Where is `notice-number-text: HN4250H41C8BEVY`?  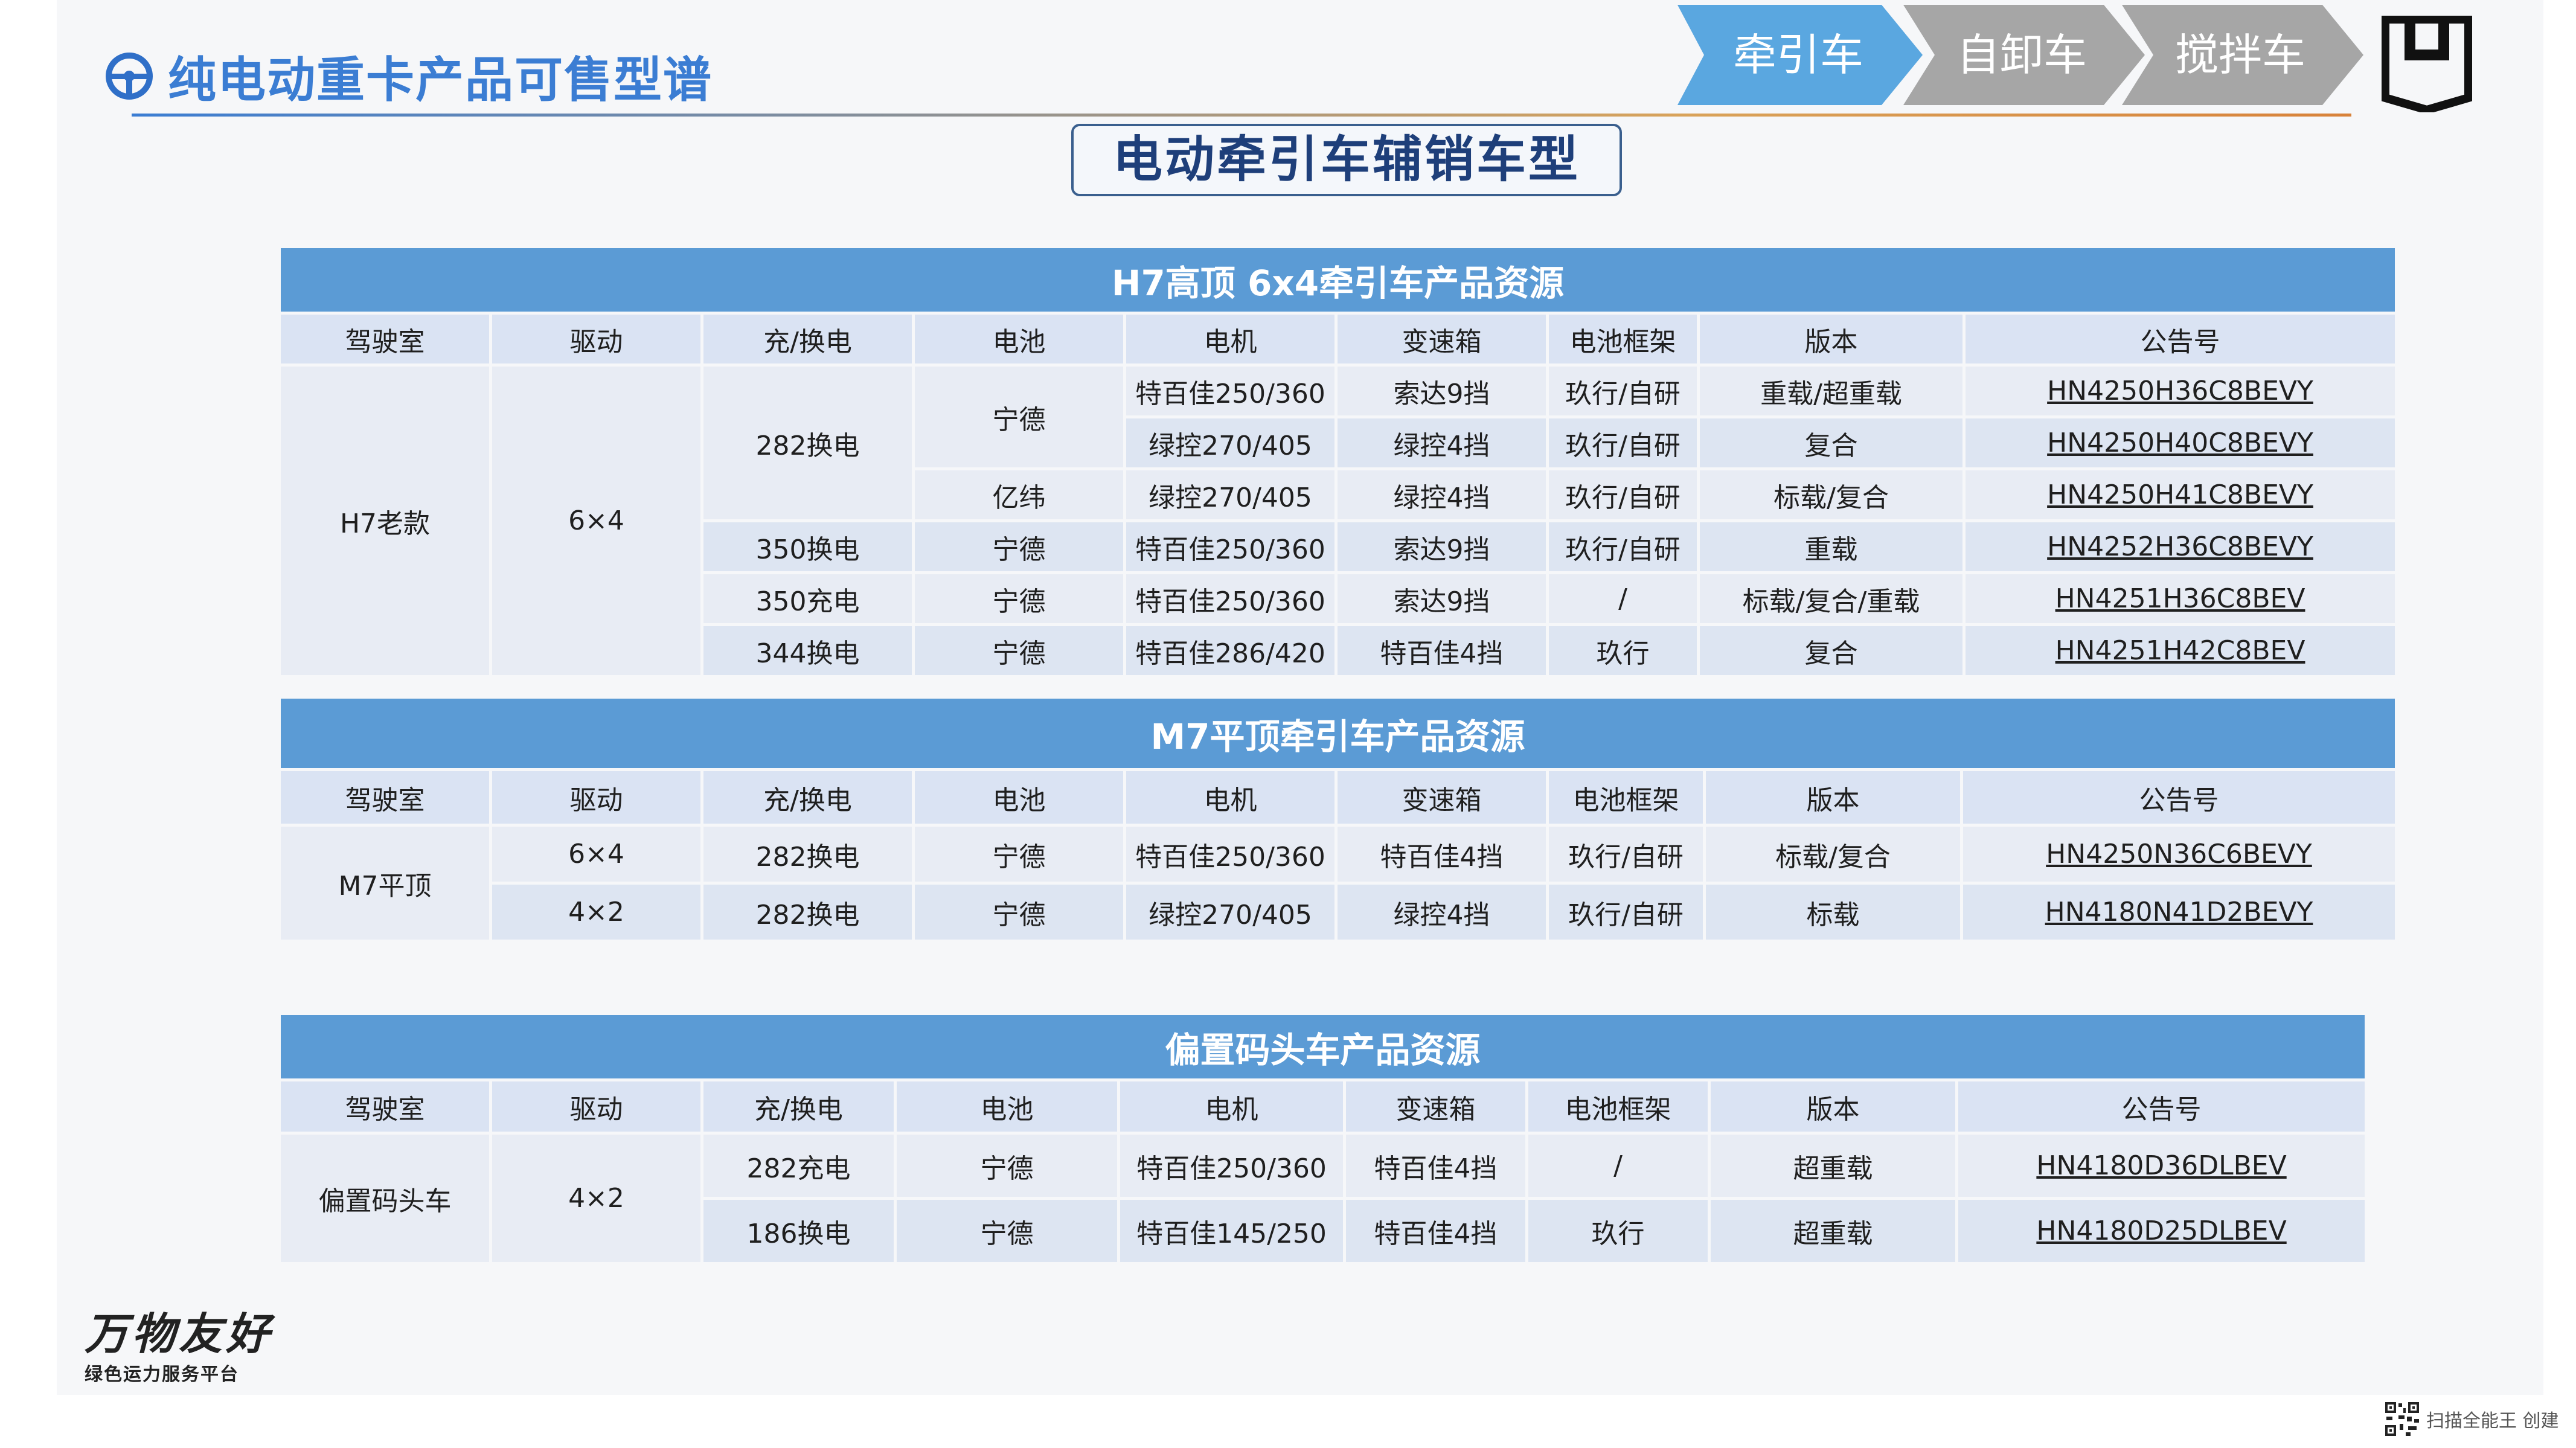 notice-number-text: HN4250H41C8BEVY is located at coordinates (2180, 494).